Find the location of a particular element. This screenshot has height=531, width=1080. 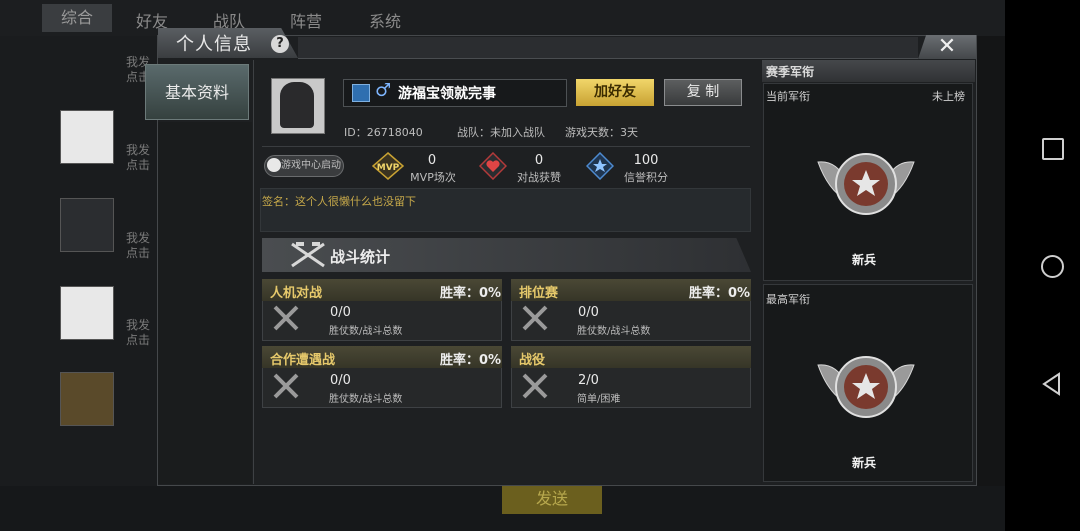

star-icon is located at coordinates (600, 166).